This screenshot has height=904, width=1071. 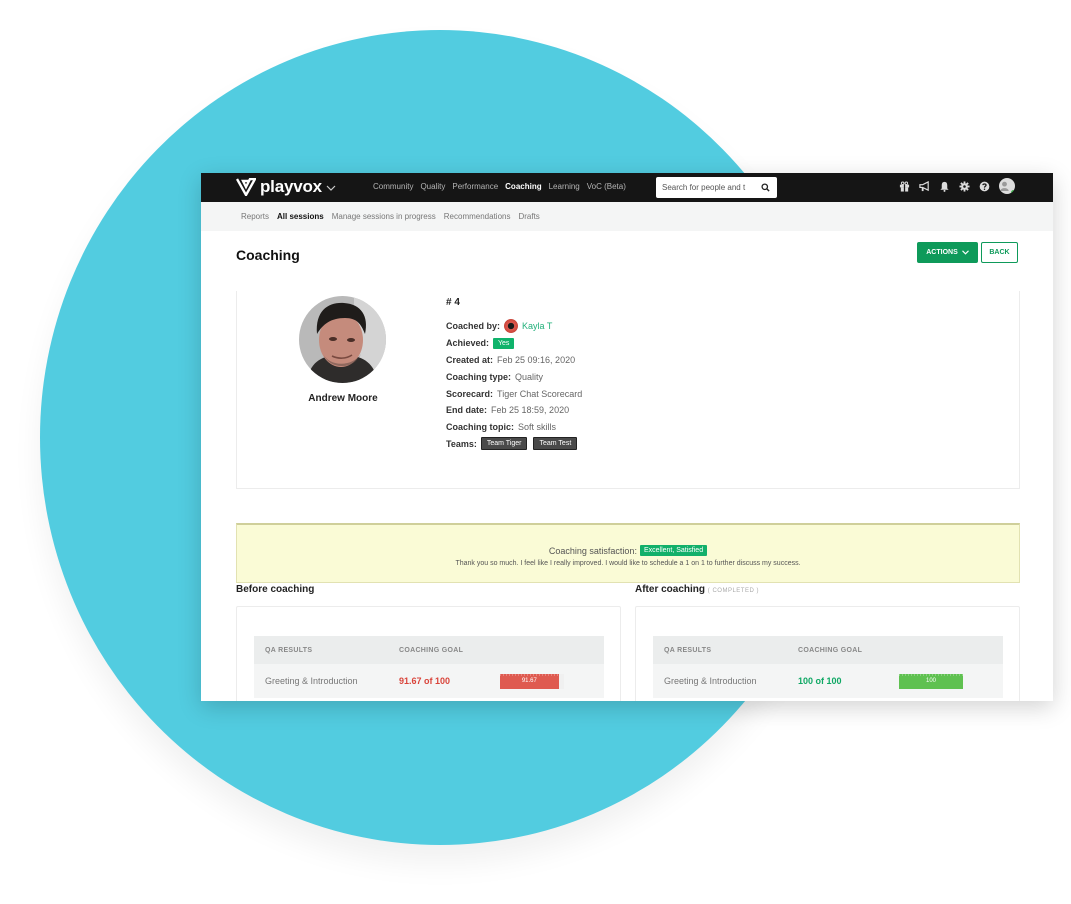 I want to click on scorecard-label: Scorecard:, so click(x=470, y=393).